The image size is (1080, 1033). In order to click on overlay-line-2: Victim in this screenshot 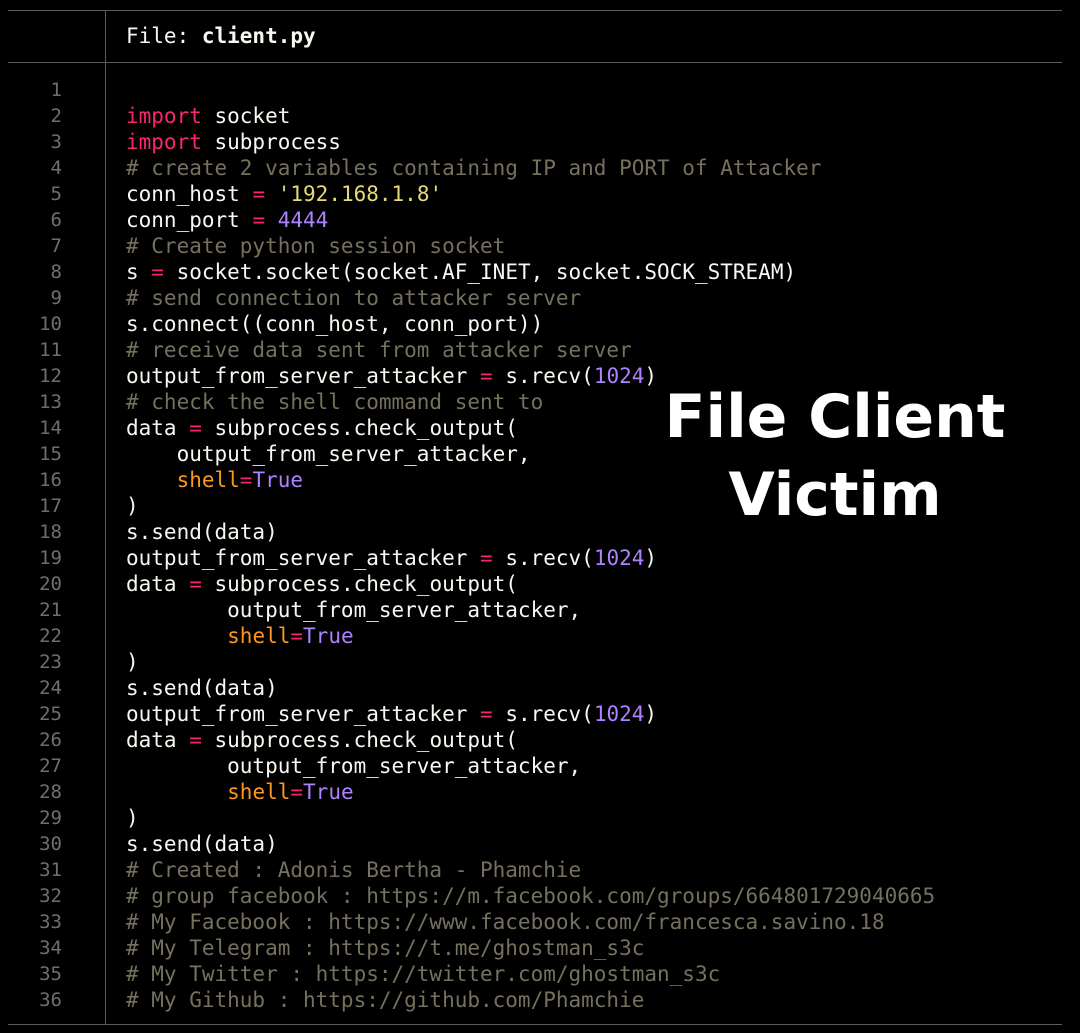, I will do `click(835, 495)`.